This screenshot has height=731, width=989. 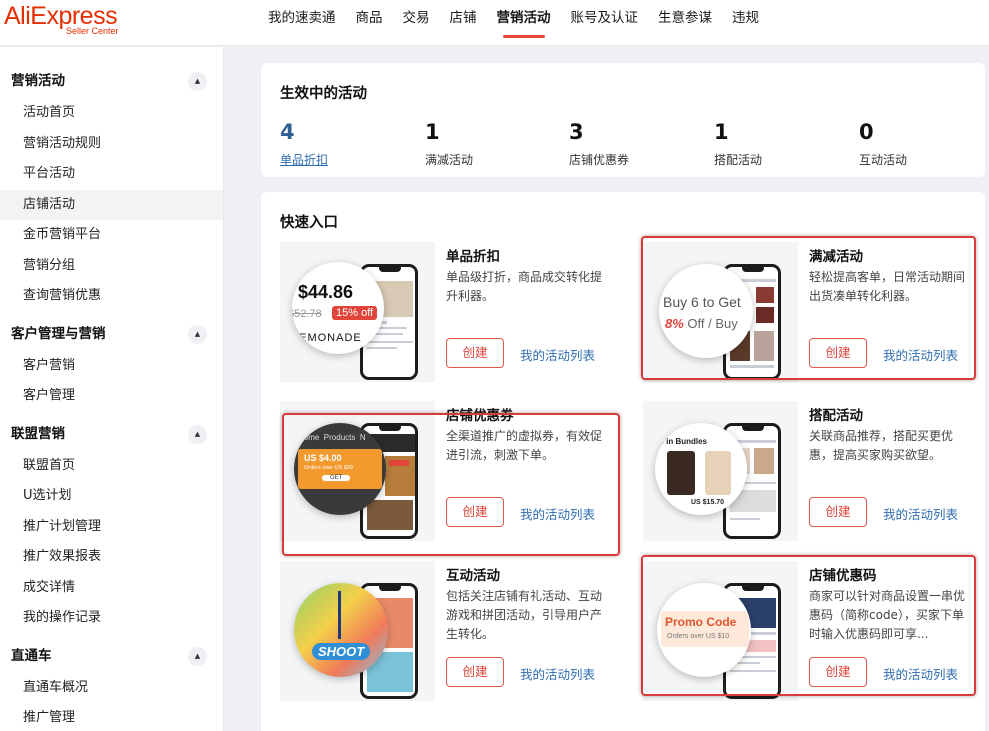 I want to click on quick-entry-image: Promo Code Orders over US $10, so click(x=720, y=631).